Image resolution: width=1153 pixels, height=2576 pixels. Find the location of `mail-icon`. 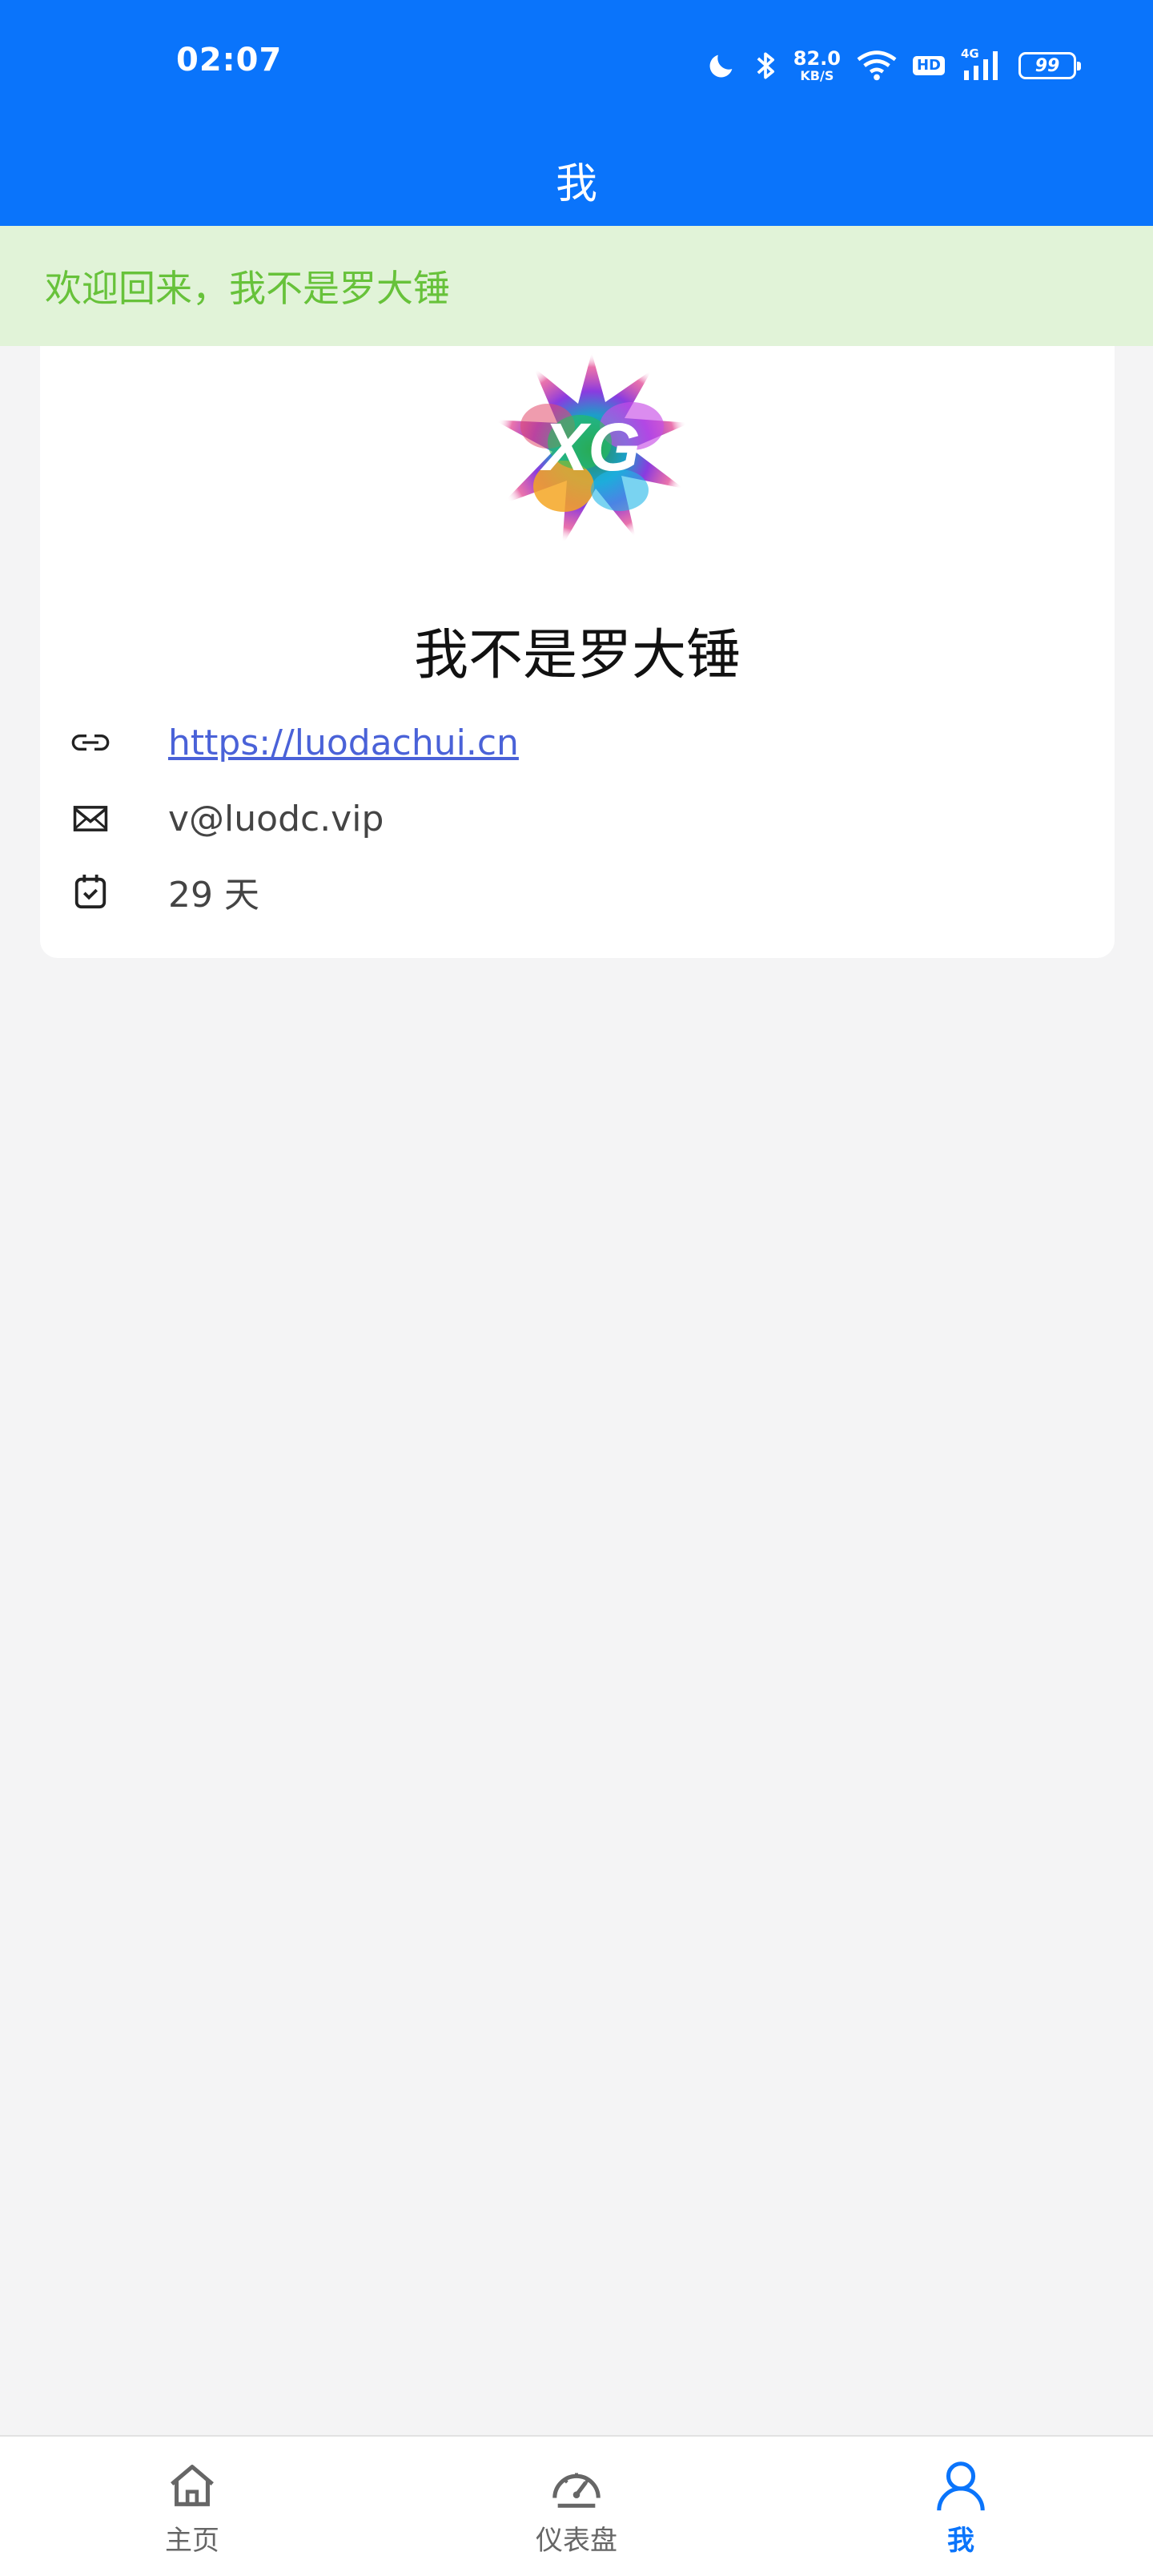

mail-icon is located at coordinates (90, 819).